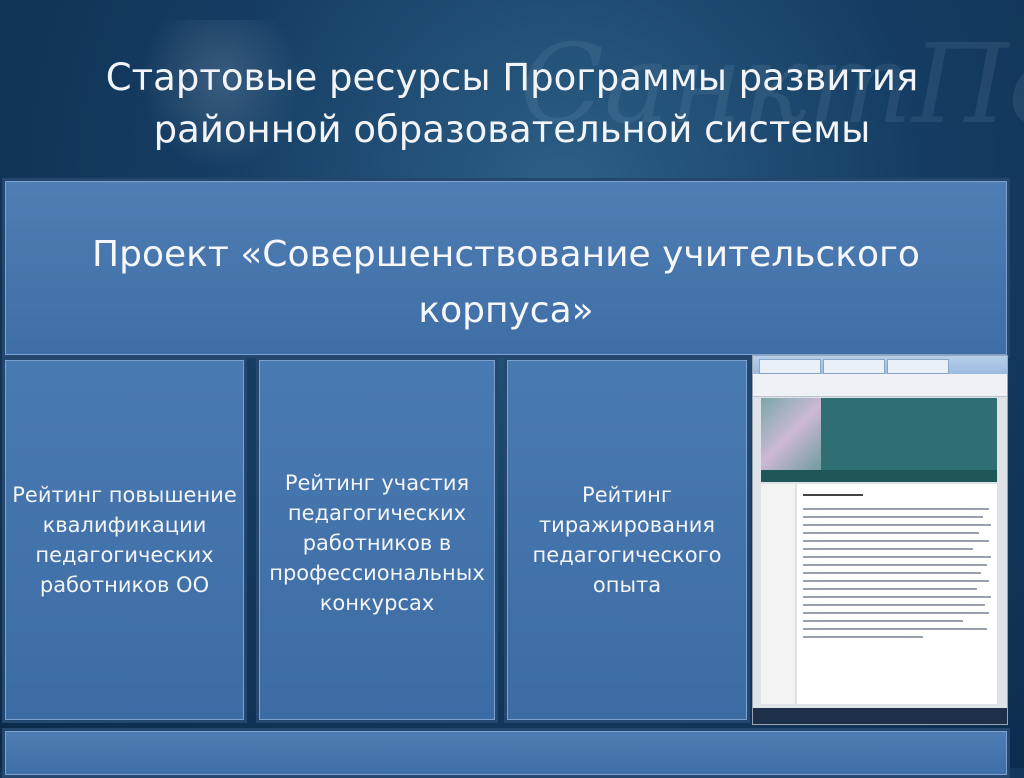 The height and width of the screenshot is (778, 1024). Describe the element at coordinates (791, 434) in the screenshot. I see `banner-art-image` at that location.